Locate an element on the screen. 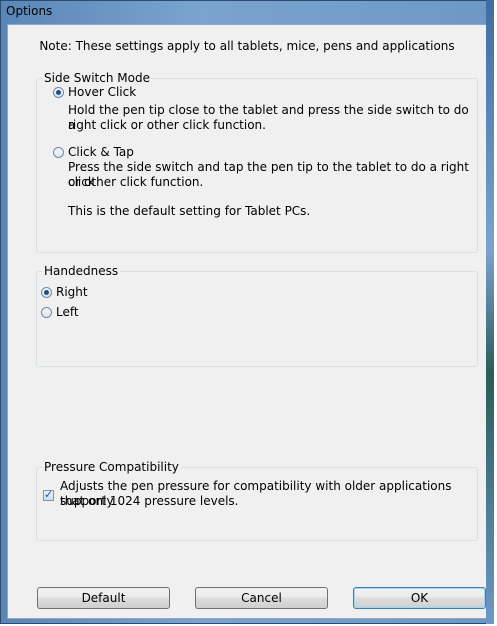  hover-click-label: Hover Click is located at coordinates (102, 92).